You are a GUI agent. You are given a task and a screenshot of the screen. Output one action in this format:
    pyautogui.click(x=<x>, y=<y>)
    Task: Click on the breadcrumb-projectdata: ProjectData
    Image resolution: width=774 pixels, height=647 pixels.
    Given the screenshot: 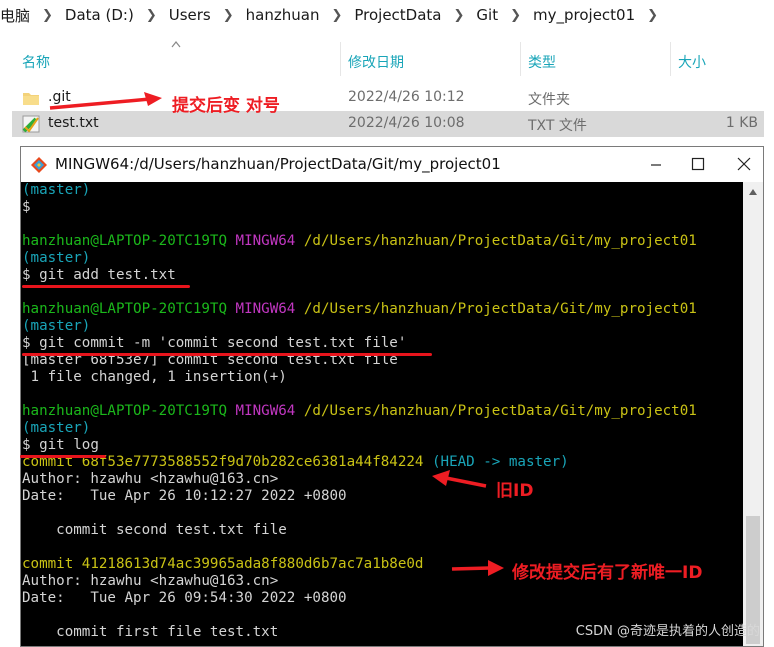 What is the action you would take?
    pyautogui.click(x=397, y=15)
    